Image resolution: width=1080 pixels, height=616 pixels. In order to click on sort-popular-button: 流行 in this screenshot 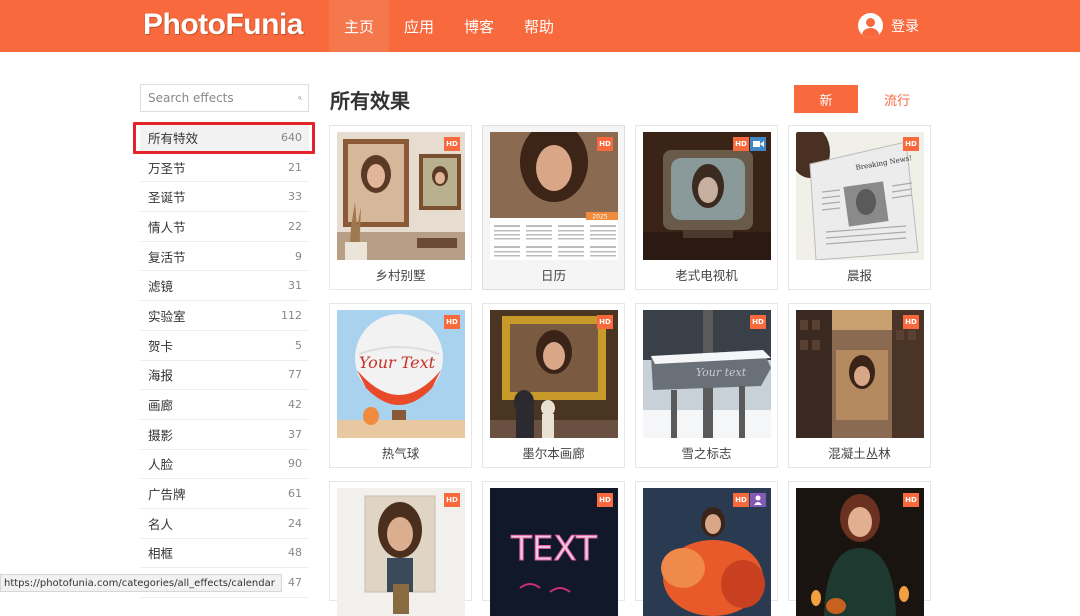, I will do `click(897, 99)`.